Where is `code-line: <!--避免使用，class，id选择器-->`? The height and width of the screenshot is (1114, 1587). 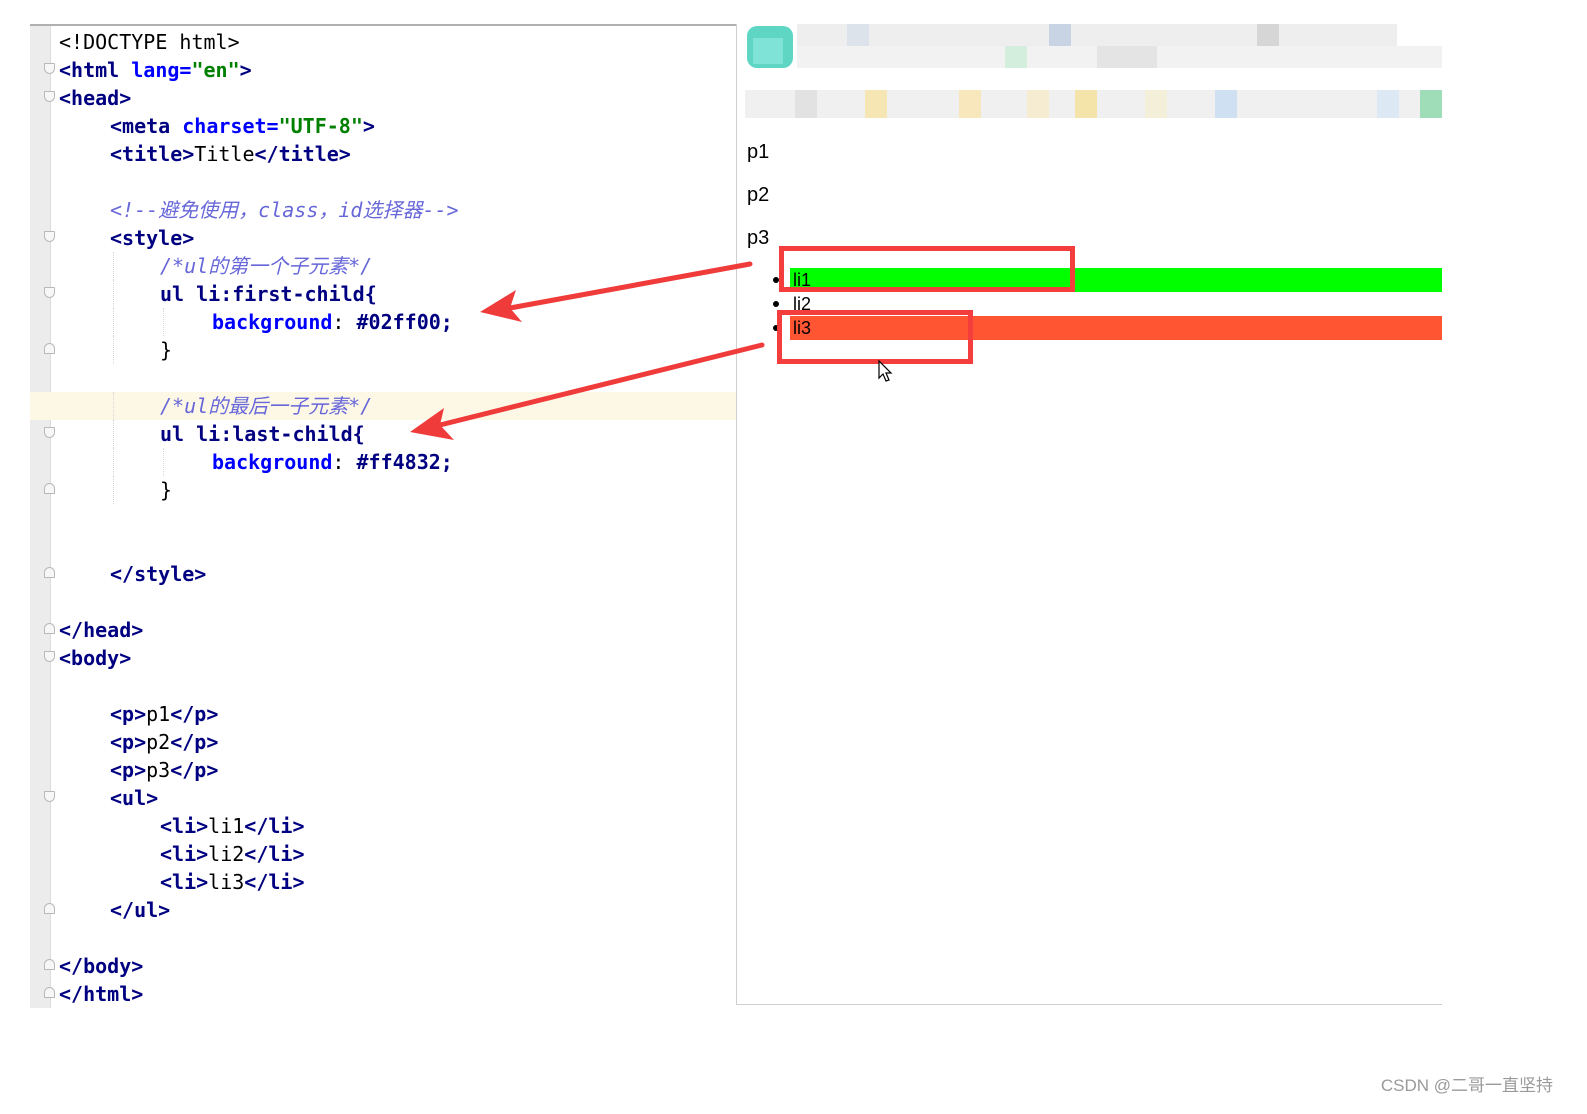
code-line: <!--避免使用，class，id选择器--> is located at coordinates (383, 210).